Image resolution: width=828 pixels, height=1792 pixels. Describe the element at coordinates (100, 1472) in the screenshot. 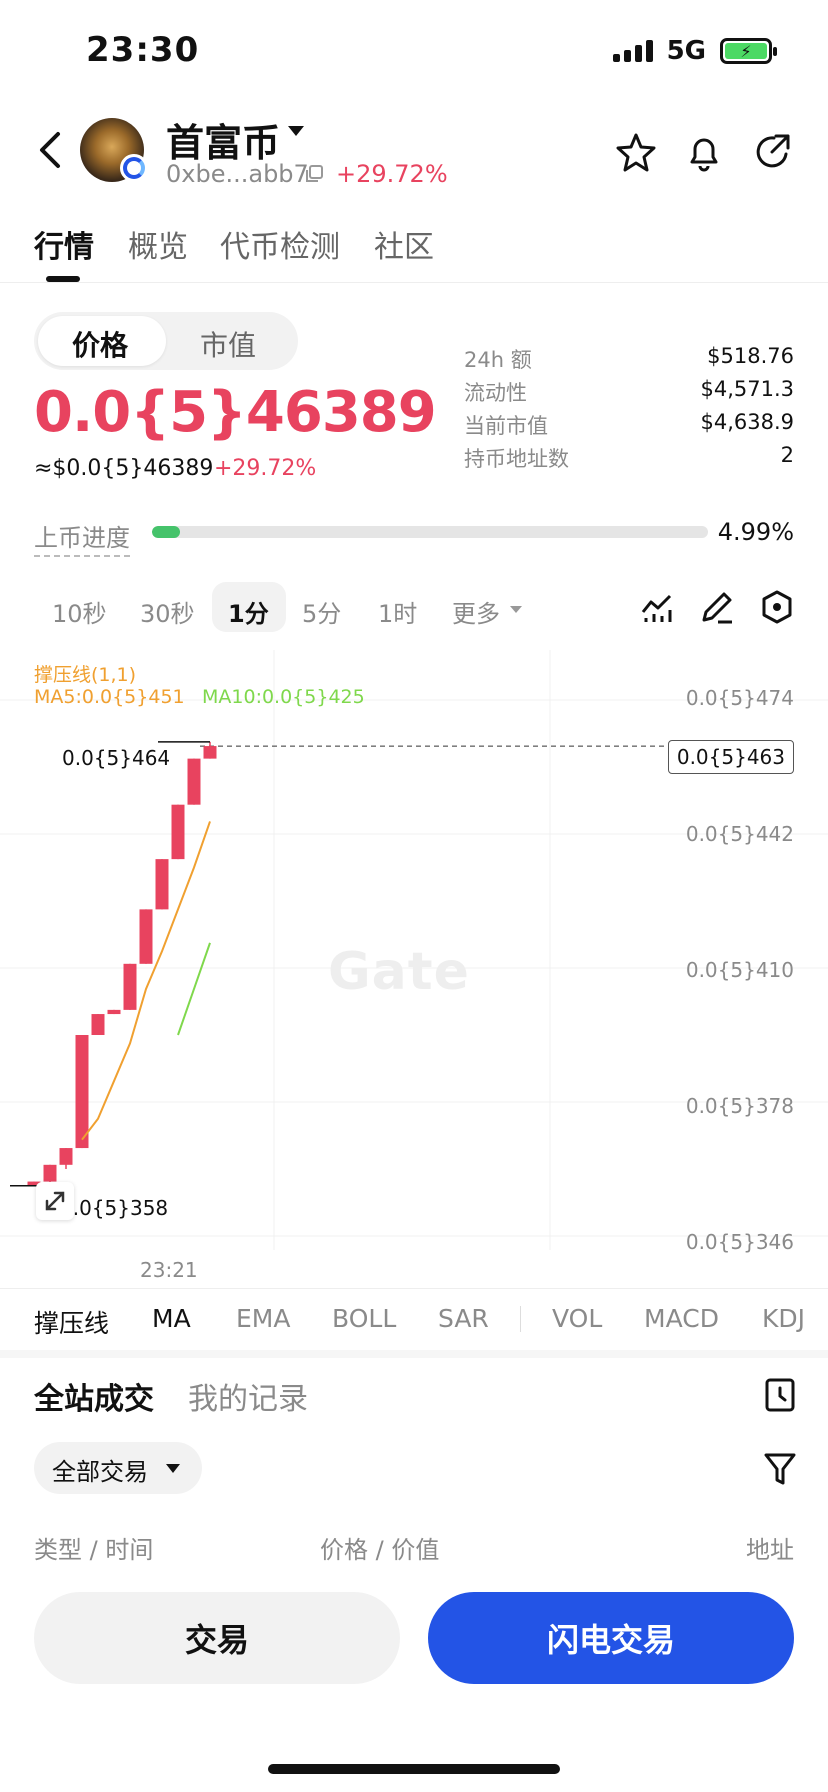

I see `trade-filter-label: 全部交易` at that location.